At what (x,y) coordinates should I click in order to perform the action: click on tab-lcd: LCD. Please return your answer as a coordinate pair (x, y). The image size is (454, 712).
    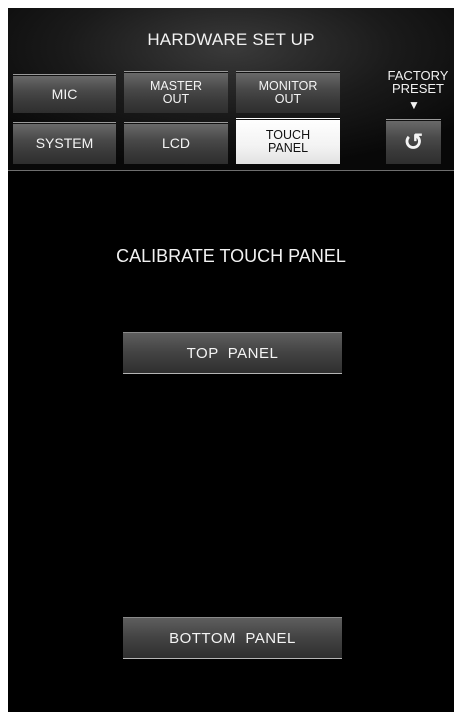
    Looking at the image, I should click on (176, 143).